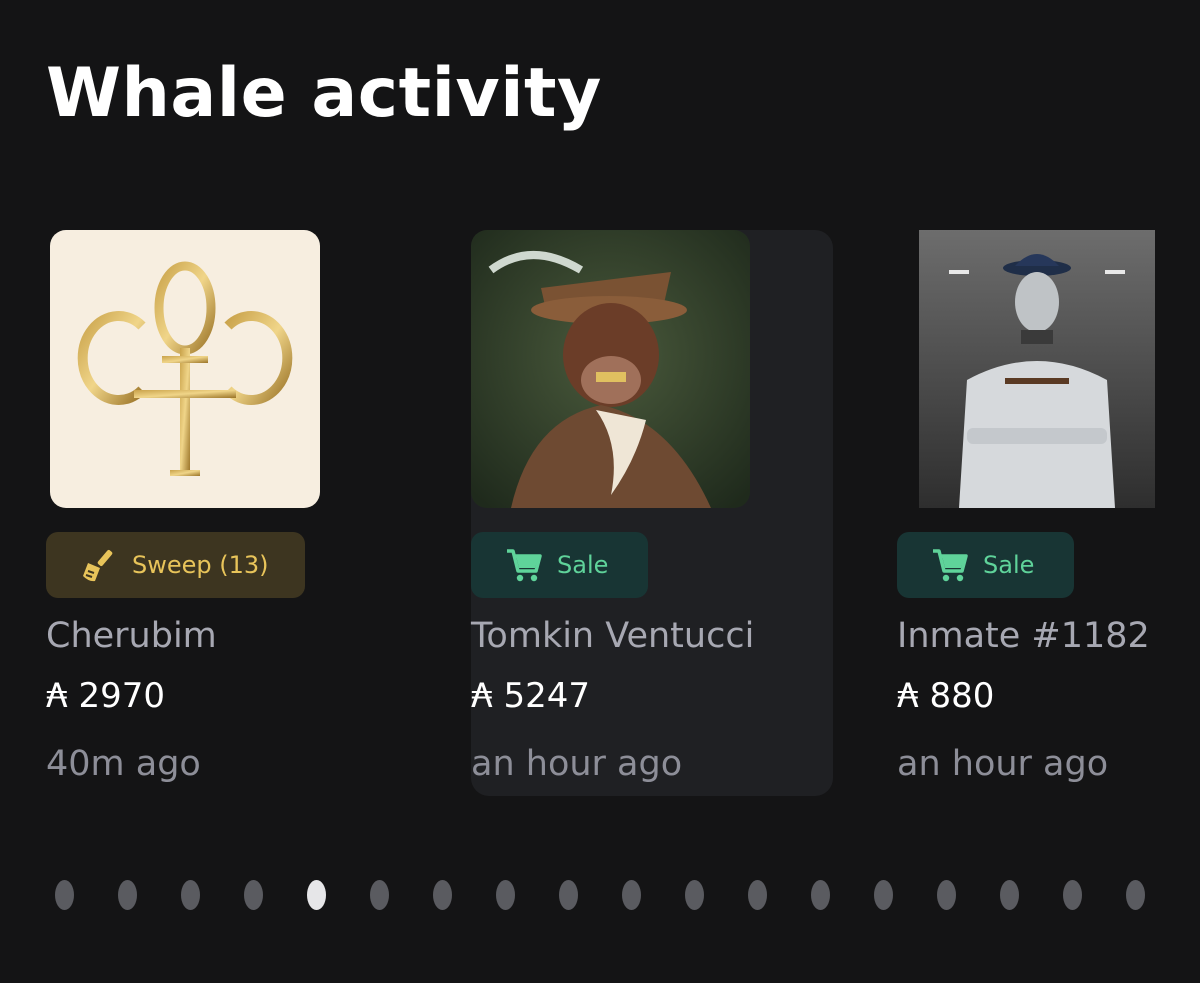 This screenshot has width=1200, height=983. What do you see at coordinates (123, 764) in the screenshot?
I see `timestamp: 40m ago` at bounding box center [123, 764].